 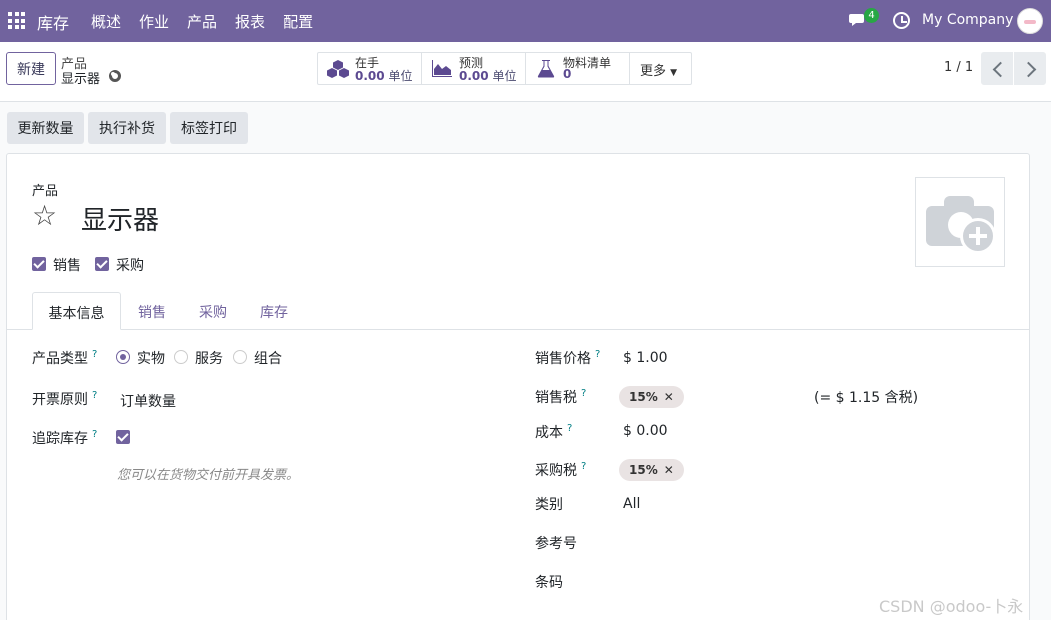 What do you see at coordinates (81, 79) in the screenshot?
I see `breadcrumb-current: 显示器` at bounding box center [81, 79].